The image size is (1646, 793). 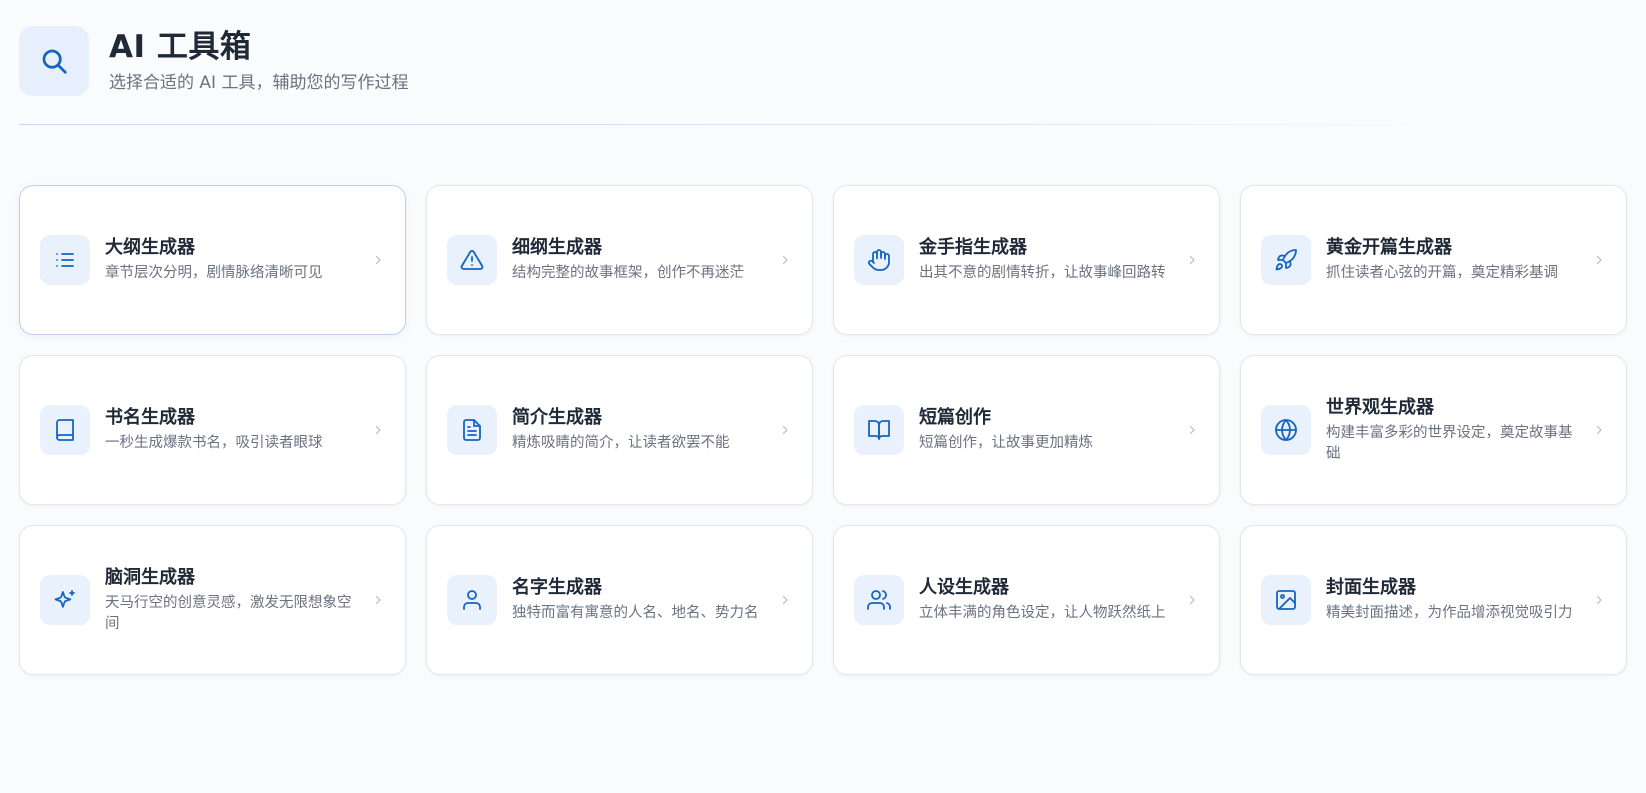 I want to click on header-text: AI 工具箱 选择合适的 AI 工具，辅助您的写作过程, so click(x=258, y=61).